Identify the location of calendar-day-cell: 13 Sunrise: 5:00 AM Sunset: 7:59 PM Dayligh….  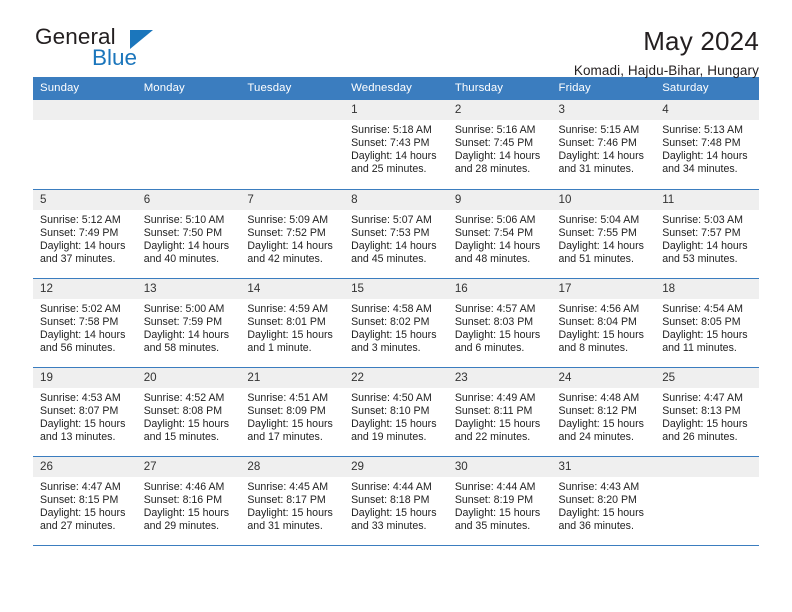
(188, 323).